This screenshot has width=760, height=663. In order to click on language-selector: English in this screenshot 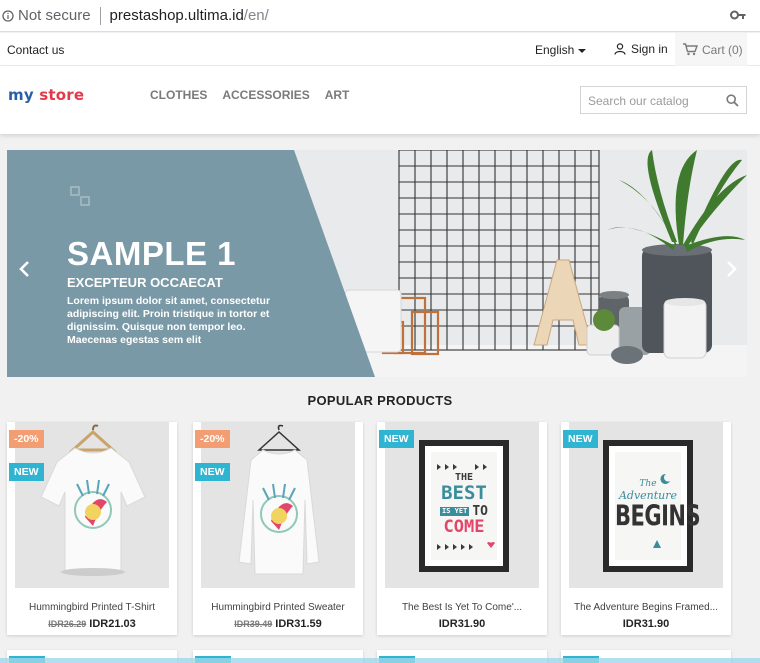, I will do `click(561, 50)`.